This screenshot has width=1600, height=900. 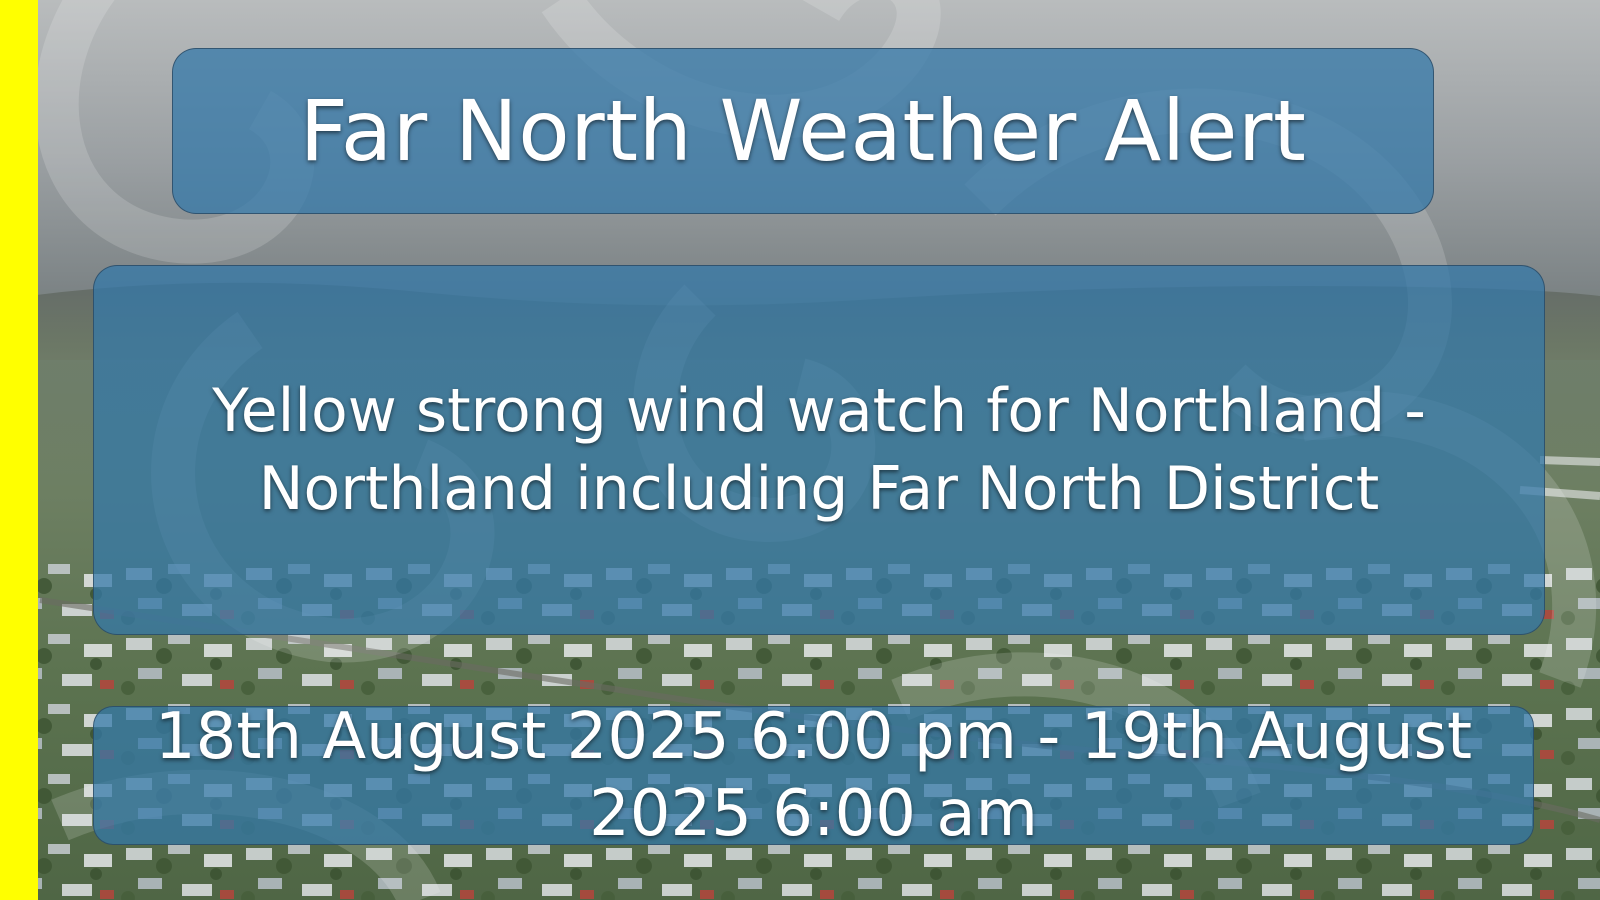 I want to click on alert-title: Far North Weather Alert, so click(x=803, y=131).